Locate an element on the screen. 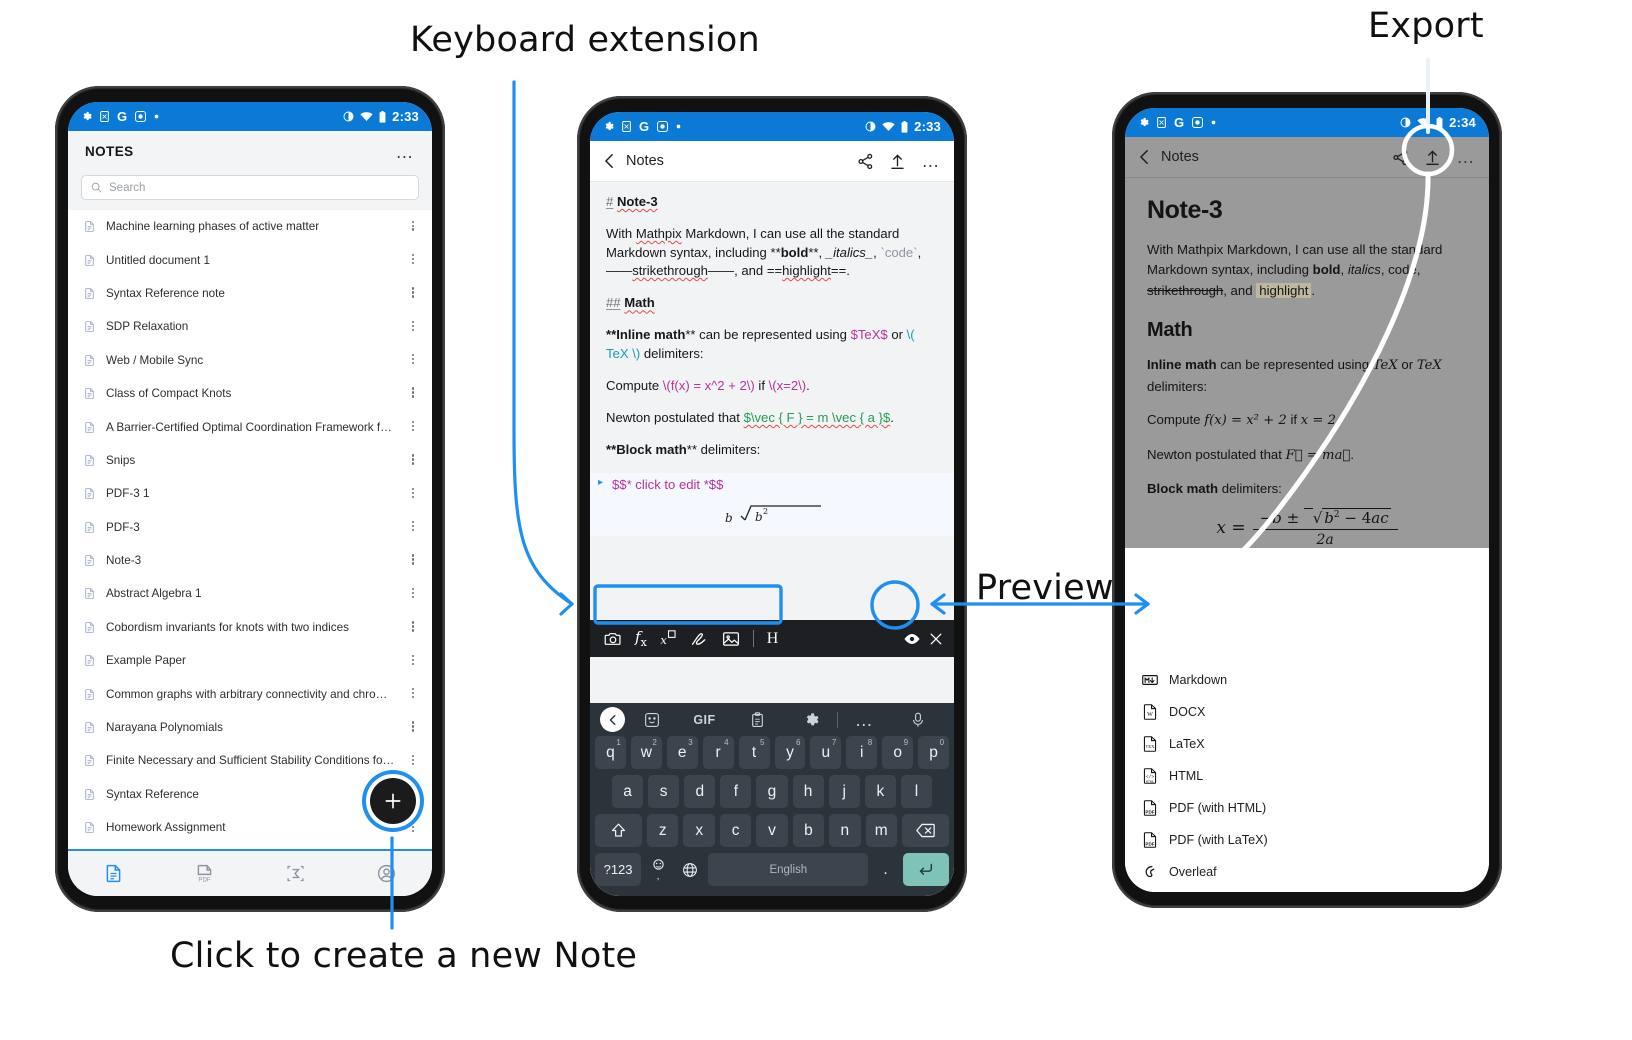 The width and height of the screenshot is (1632, 1040). export-option-overleaf: Overleaf is located at coordinates (1307, 872).